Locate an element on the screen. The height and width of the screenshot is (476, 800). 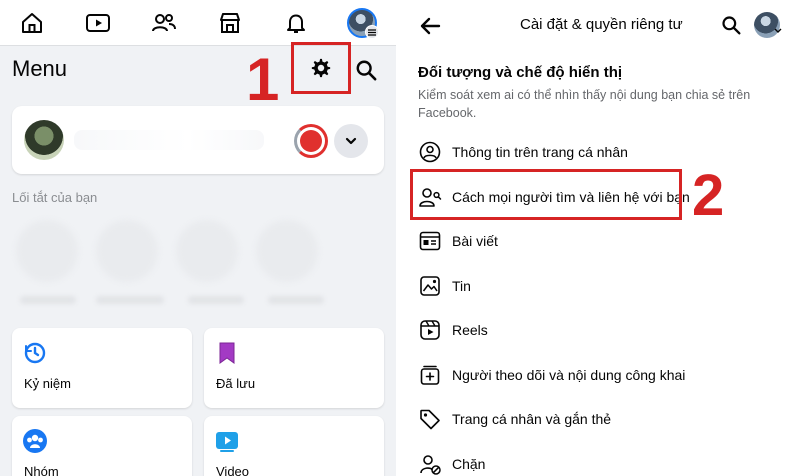
back-arrow-icon is located at coordinates (430, 26).